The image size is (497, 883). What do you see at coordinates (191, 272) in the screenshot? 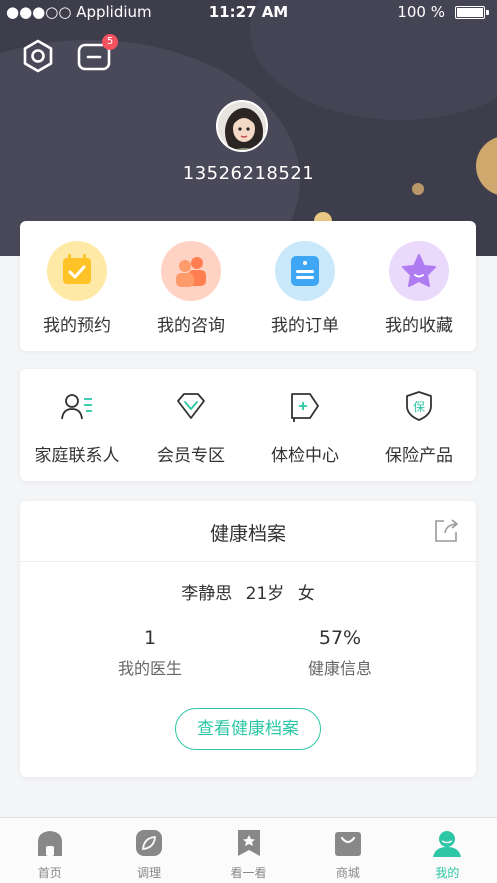
I see `consult-people-icon` at bounding box center [191, 272].